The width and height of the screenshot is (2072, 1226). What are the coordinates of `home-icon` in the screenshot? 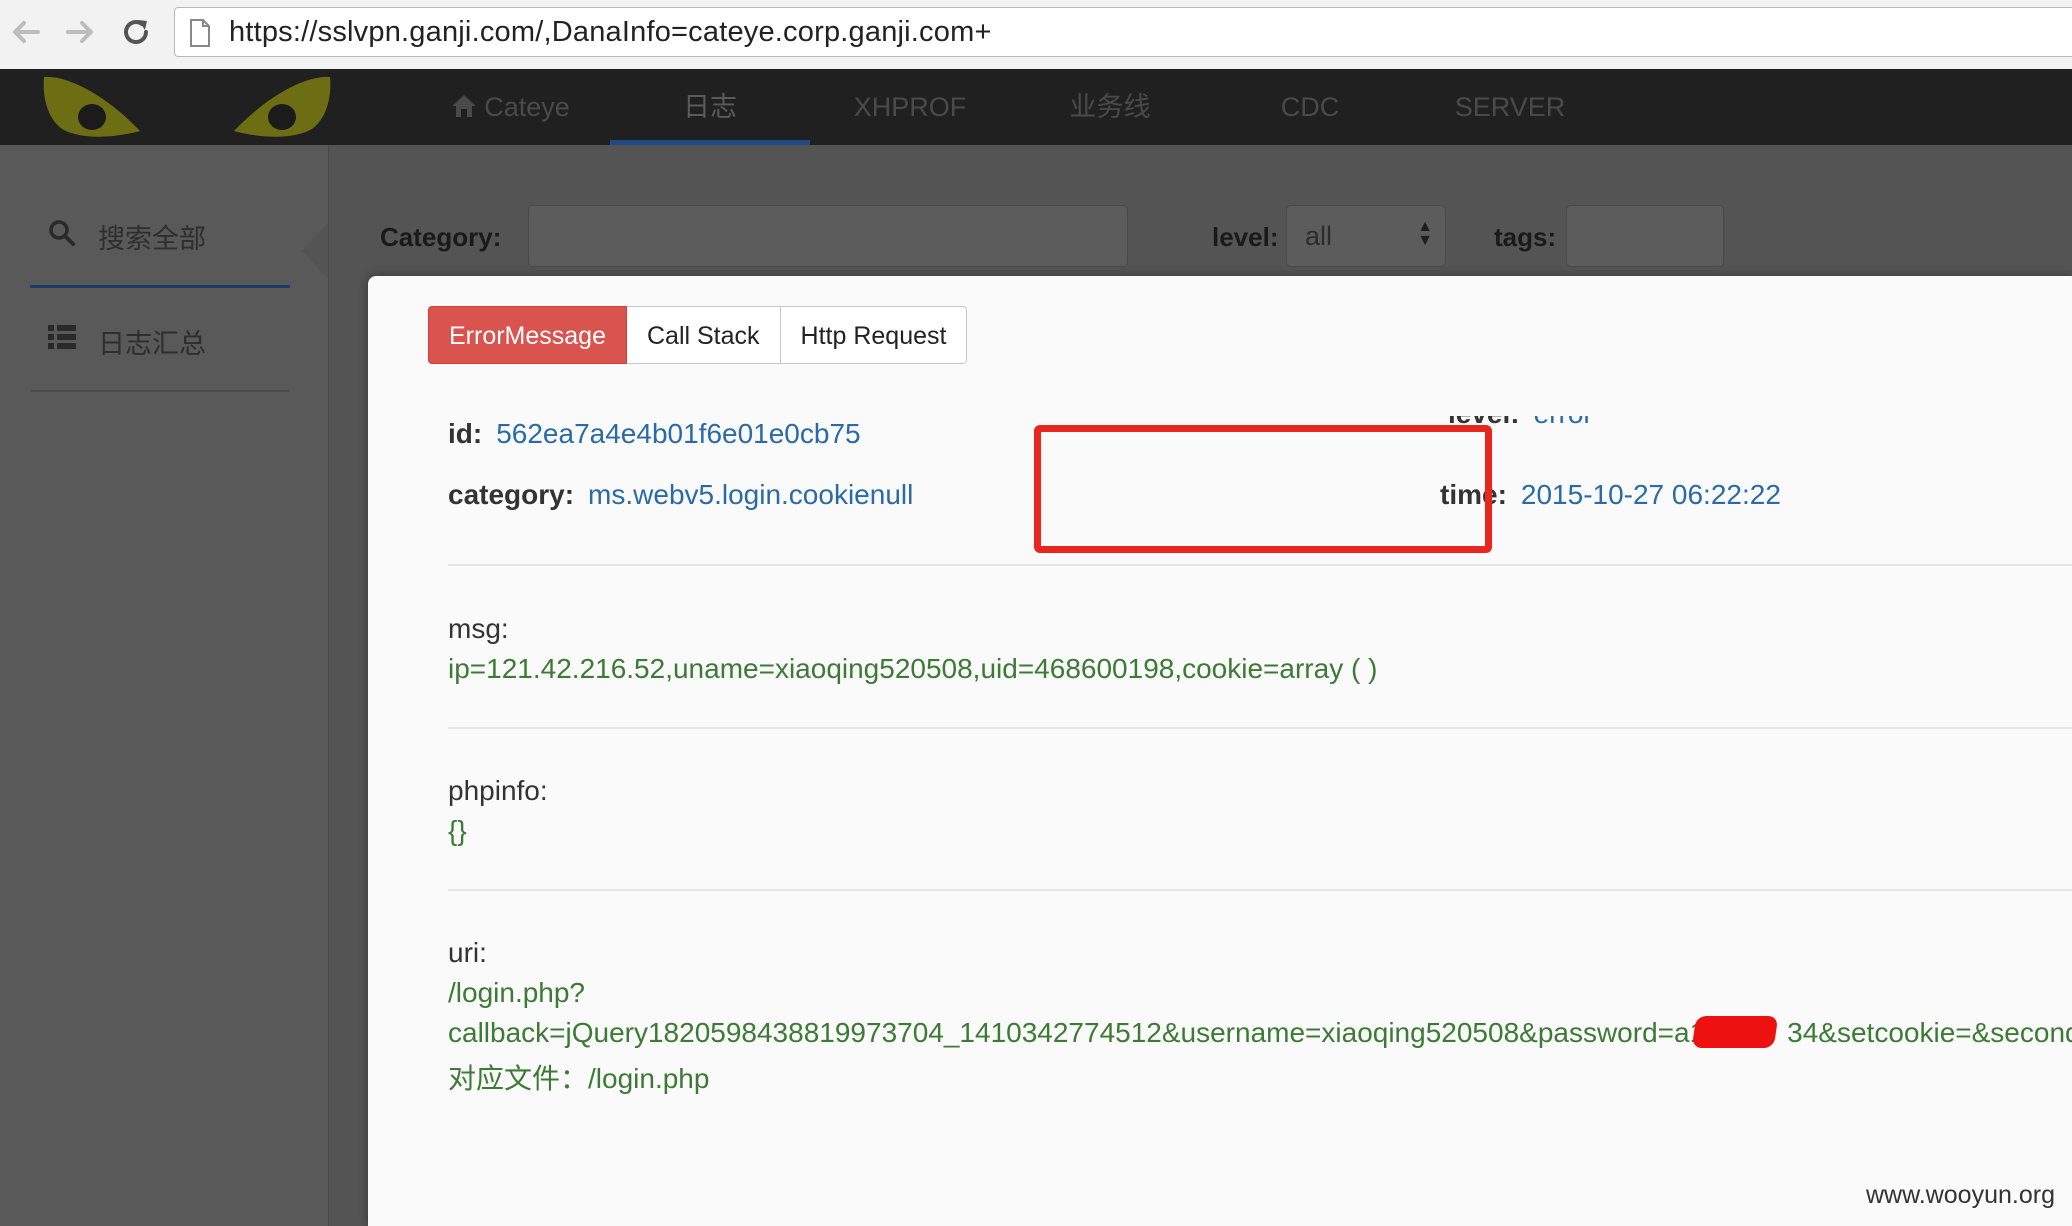 It's located at (464, 106).